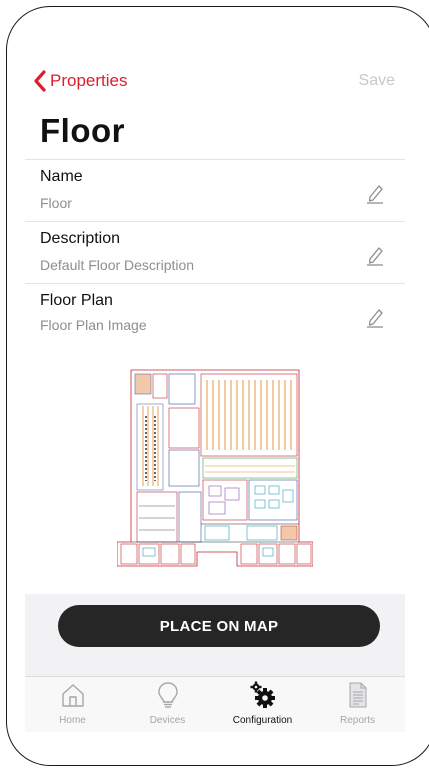 This screenshot has height=771, width=429. Describe the element at coordinates (357, 720) in the screenshot. I see `tab-label: Reports` at that location.